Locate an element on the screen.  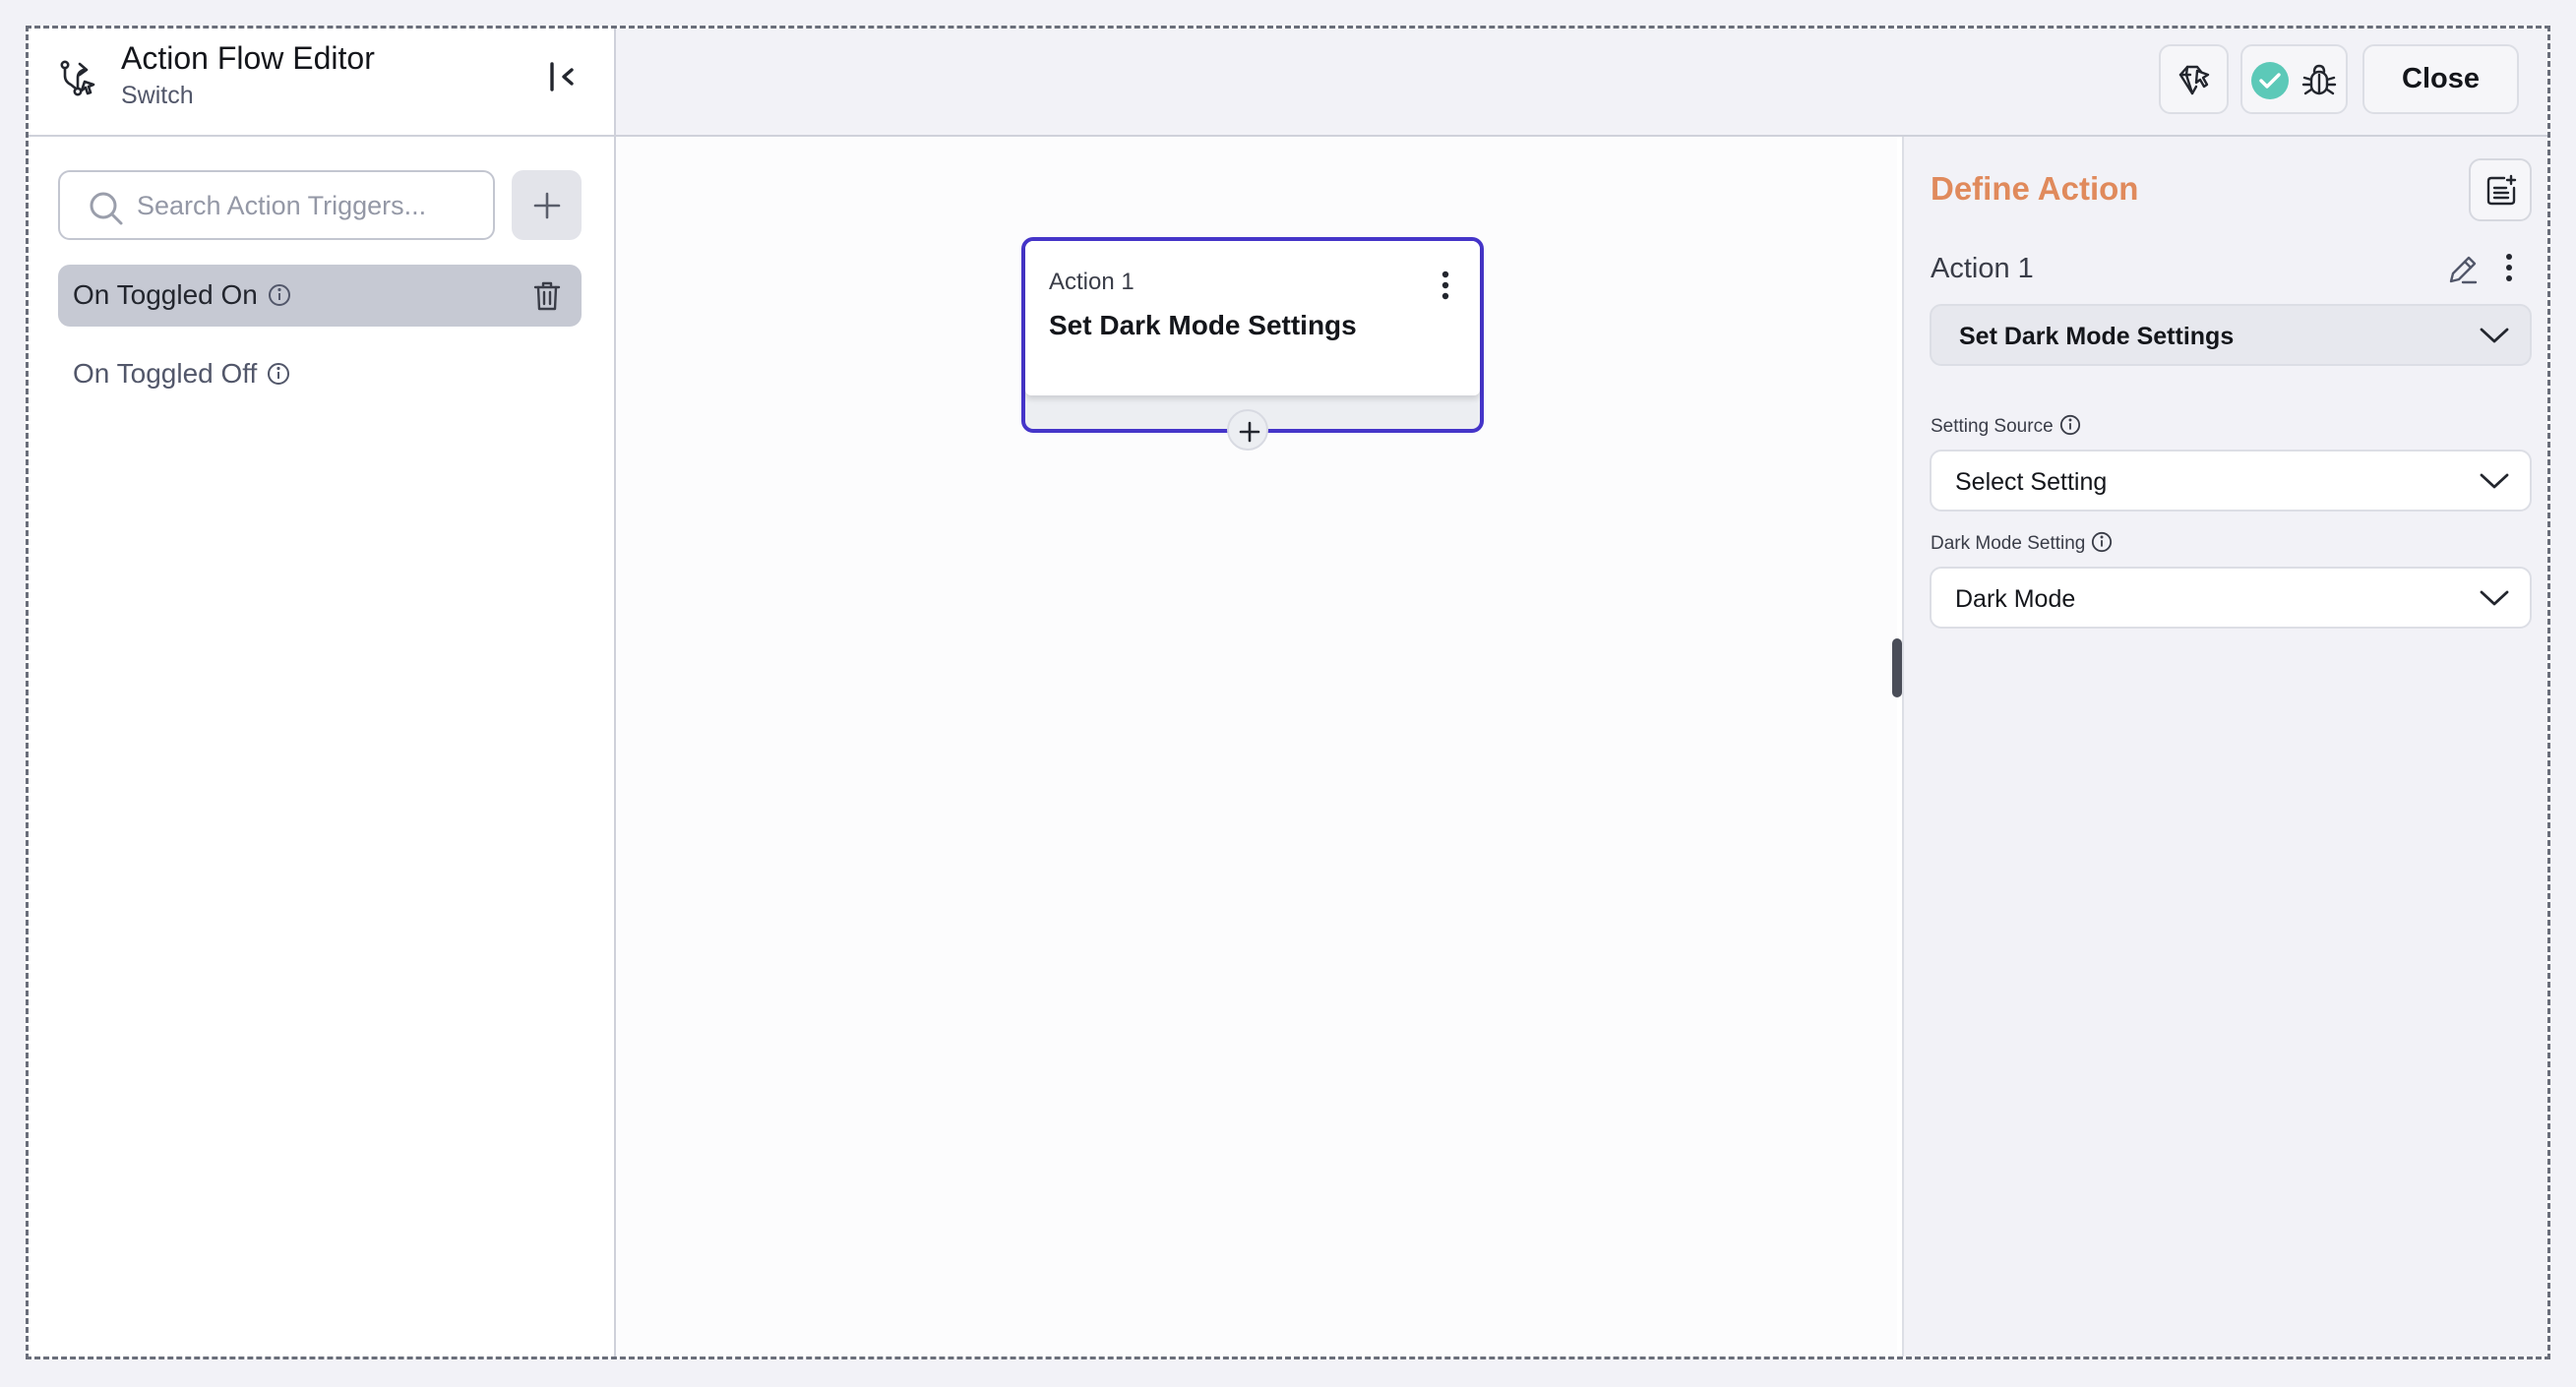
action-node-card: Action 1 Set Dark Mode Settings is located at coordinates (1252, 318).